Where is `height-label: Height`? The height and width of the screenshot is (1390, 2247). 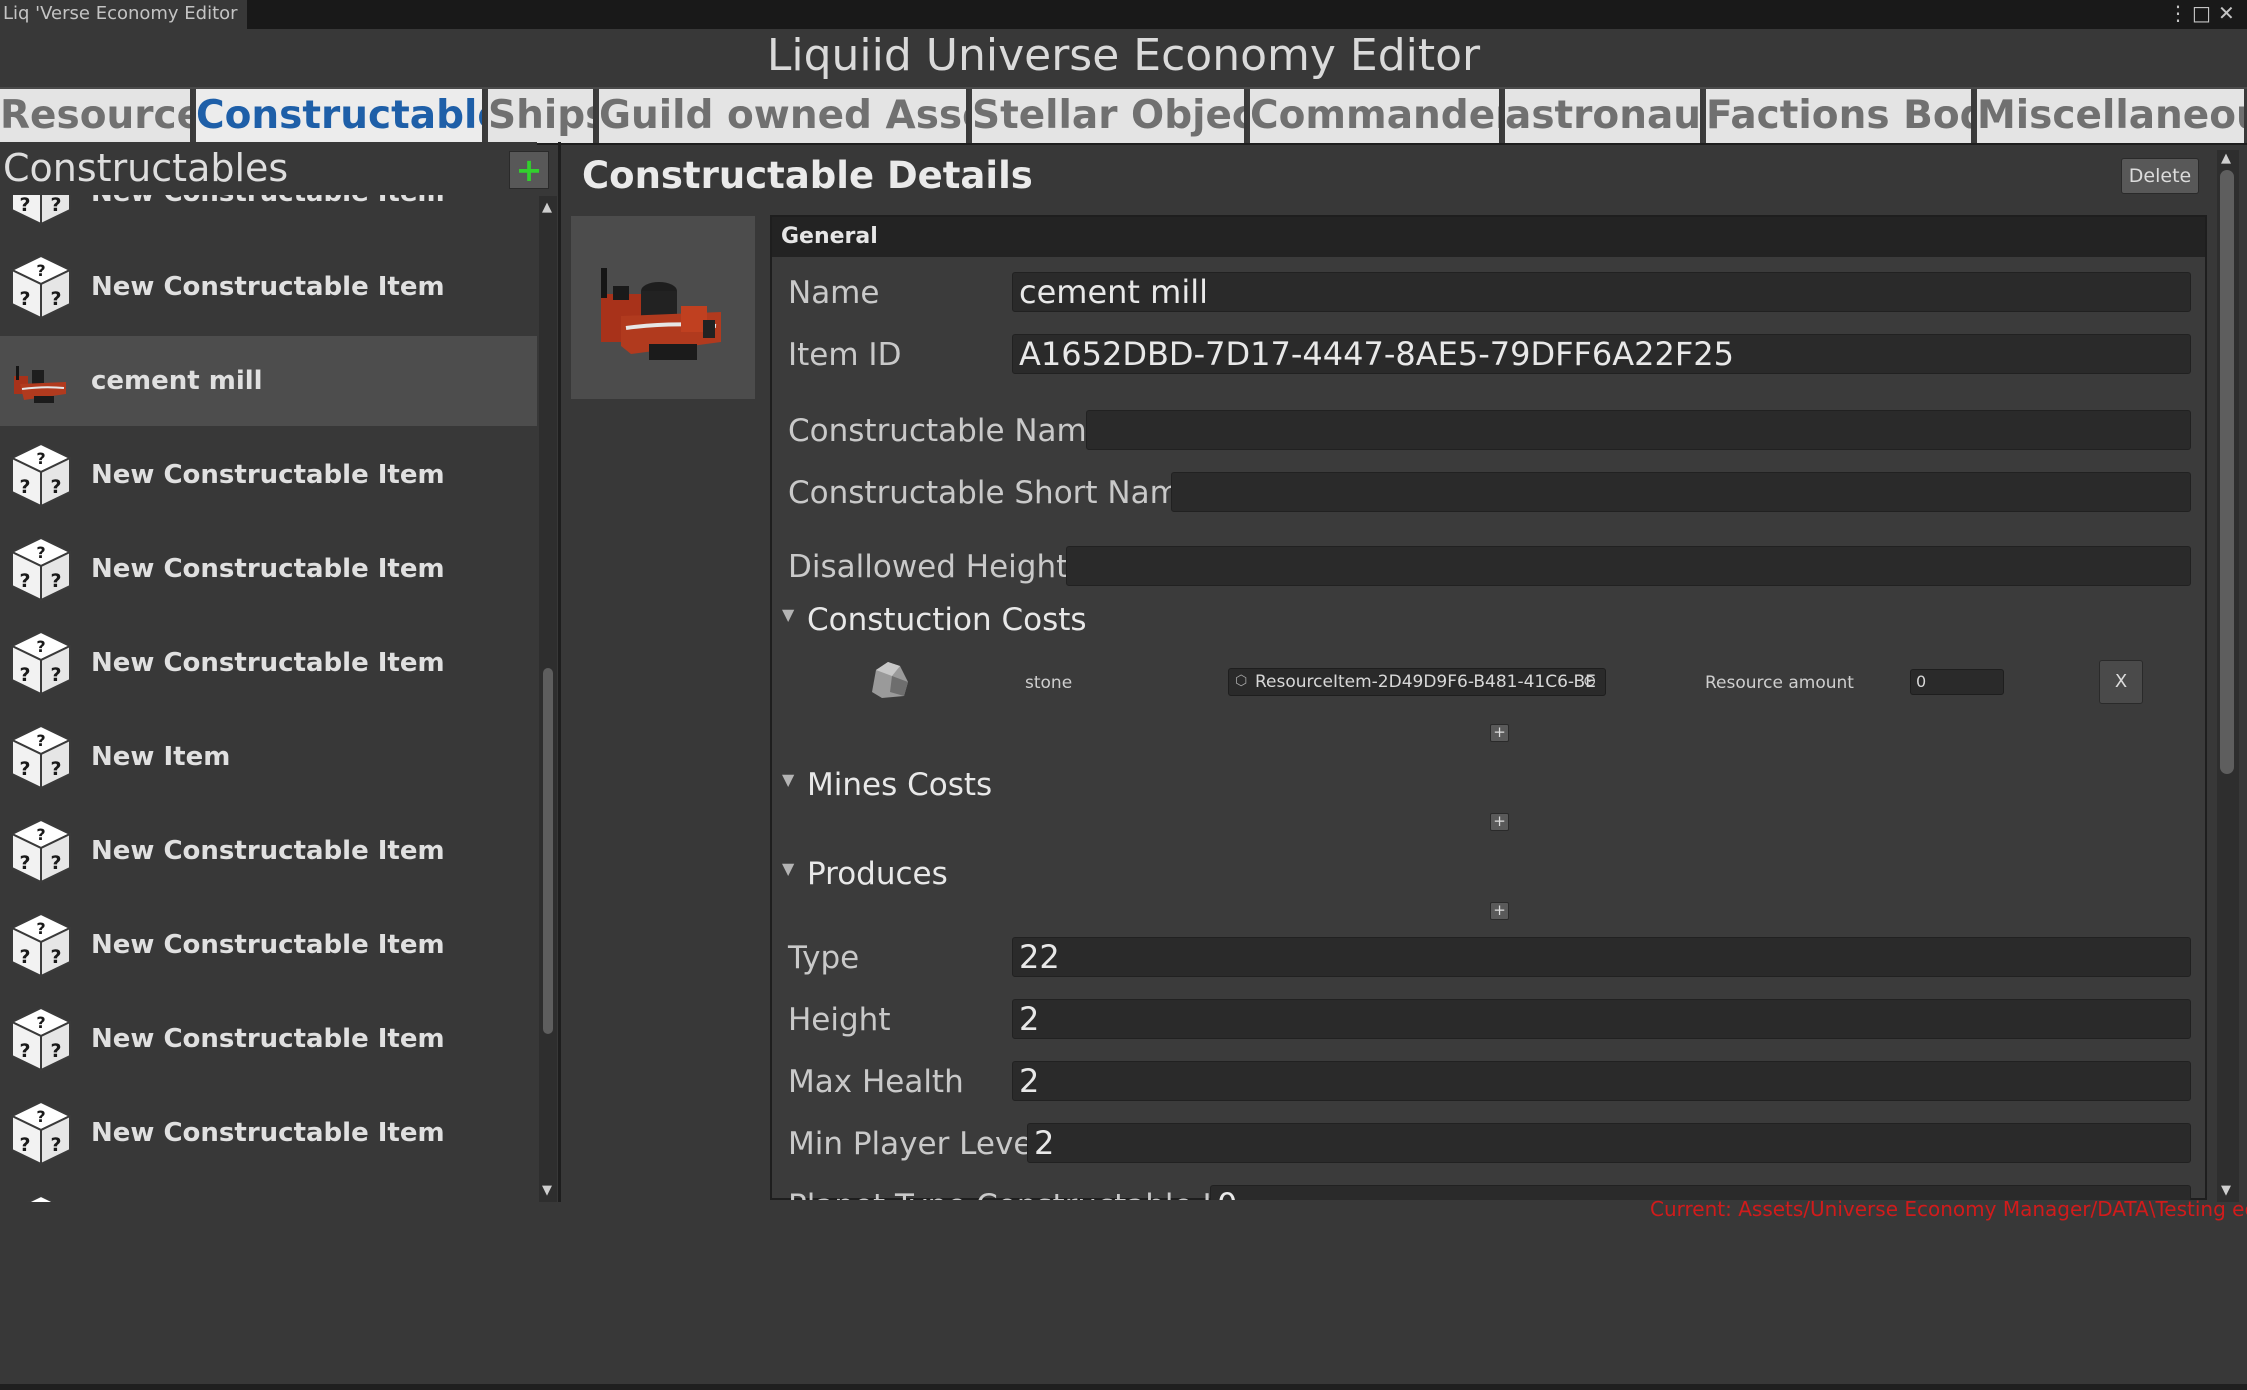
height-label: Height is located at coordinates (839, 1020).